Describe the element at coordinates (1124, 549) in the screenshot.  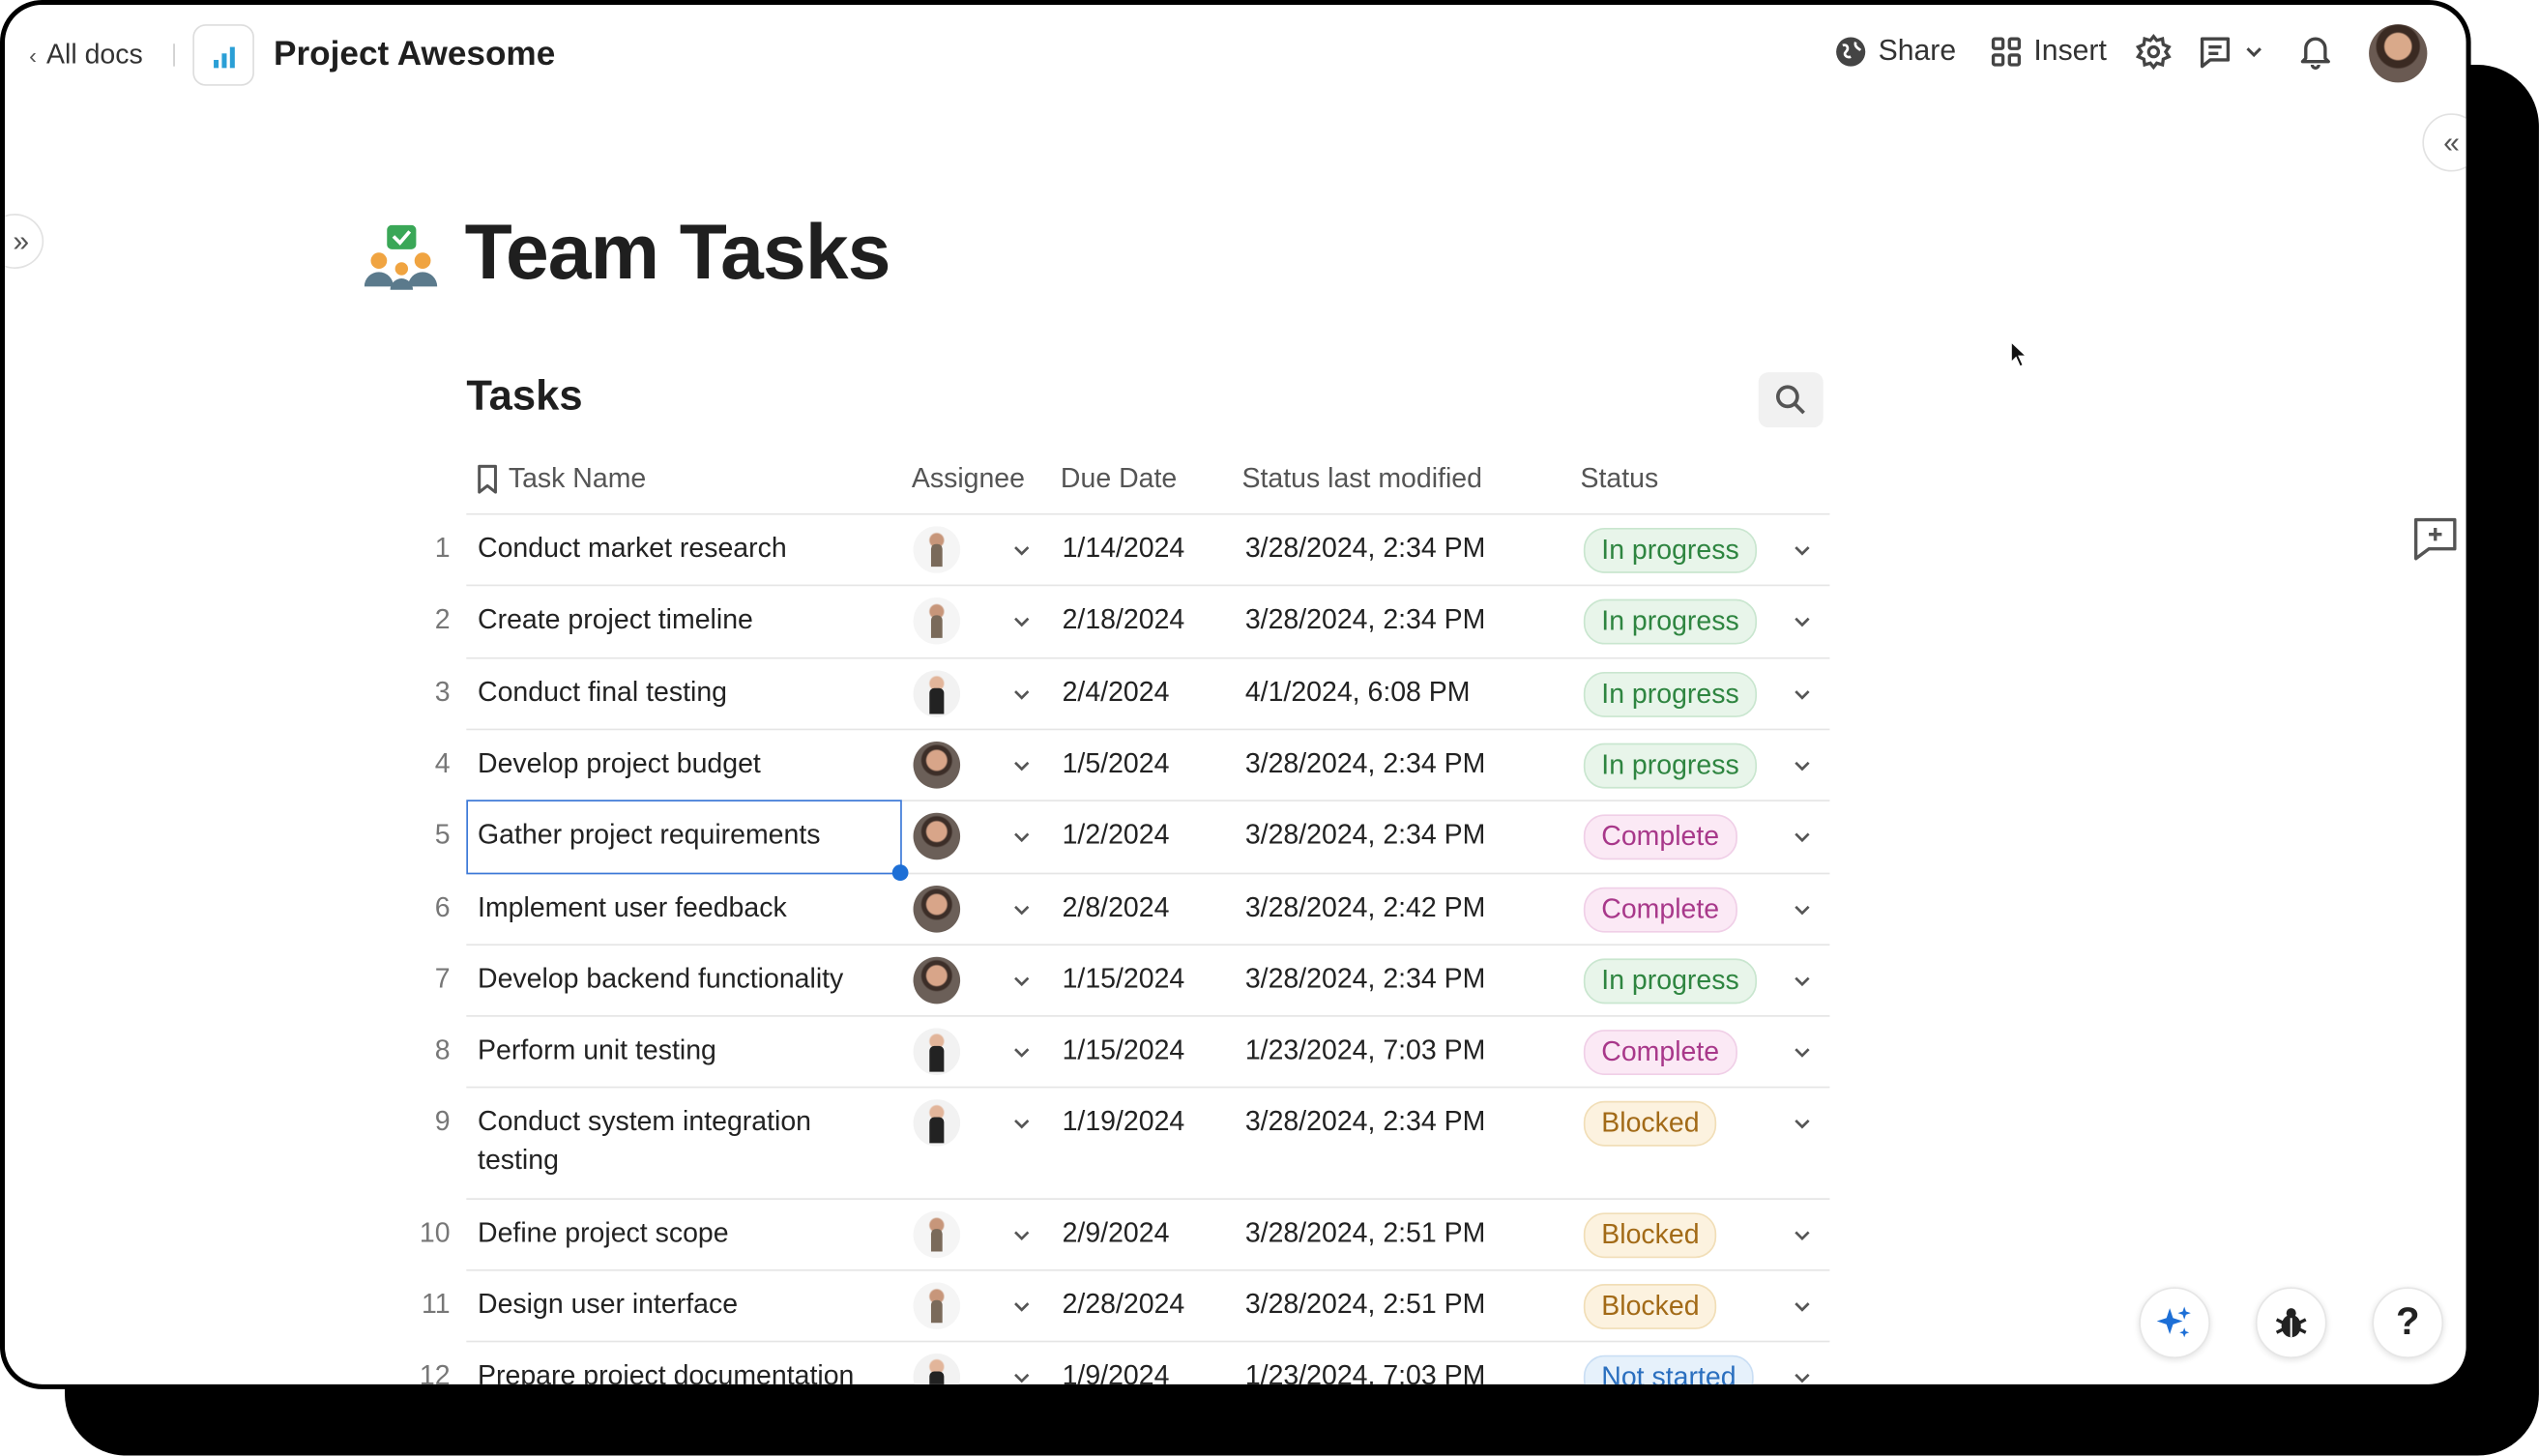
I see `due-date-cell: 1/14/2024` at that location.